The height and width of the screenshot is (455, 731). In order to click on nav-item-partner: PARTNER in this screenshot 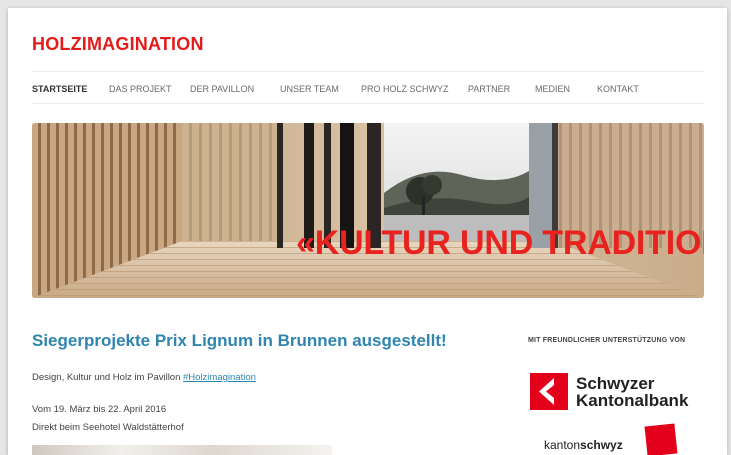, I will do `click(489, 89)`.